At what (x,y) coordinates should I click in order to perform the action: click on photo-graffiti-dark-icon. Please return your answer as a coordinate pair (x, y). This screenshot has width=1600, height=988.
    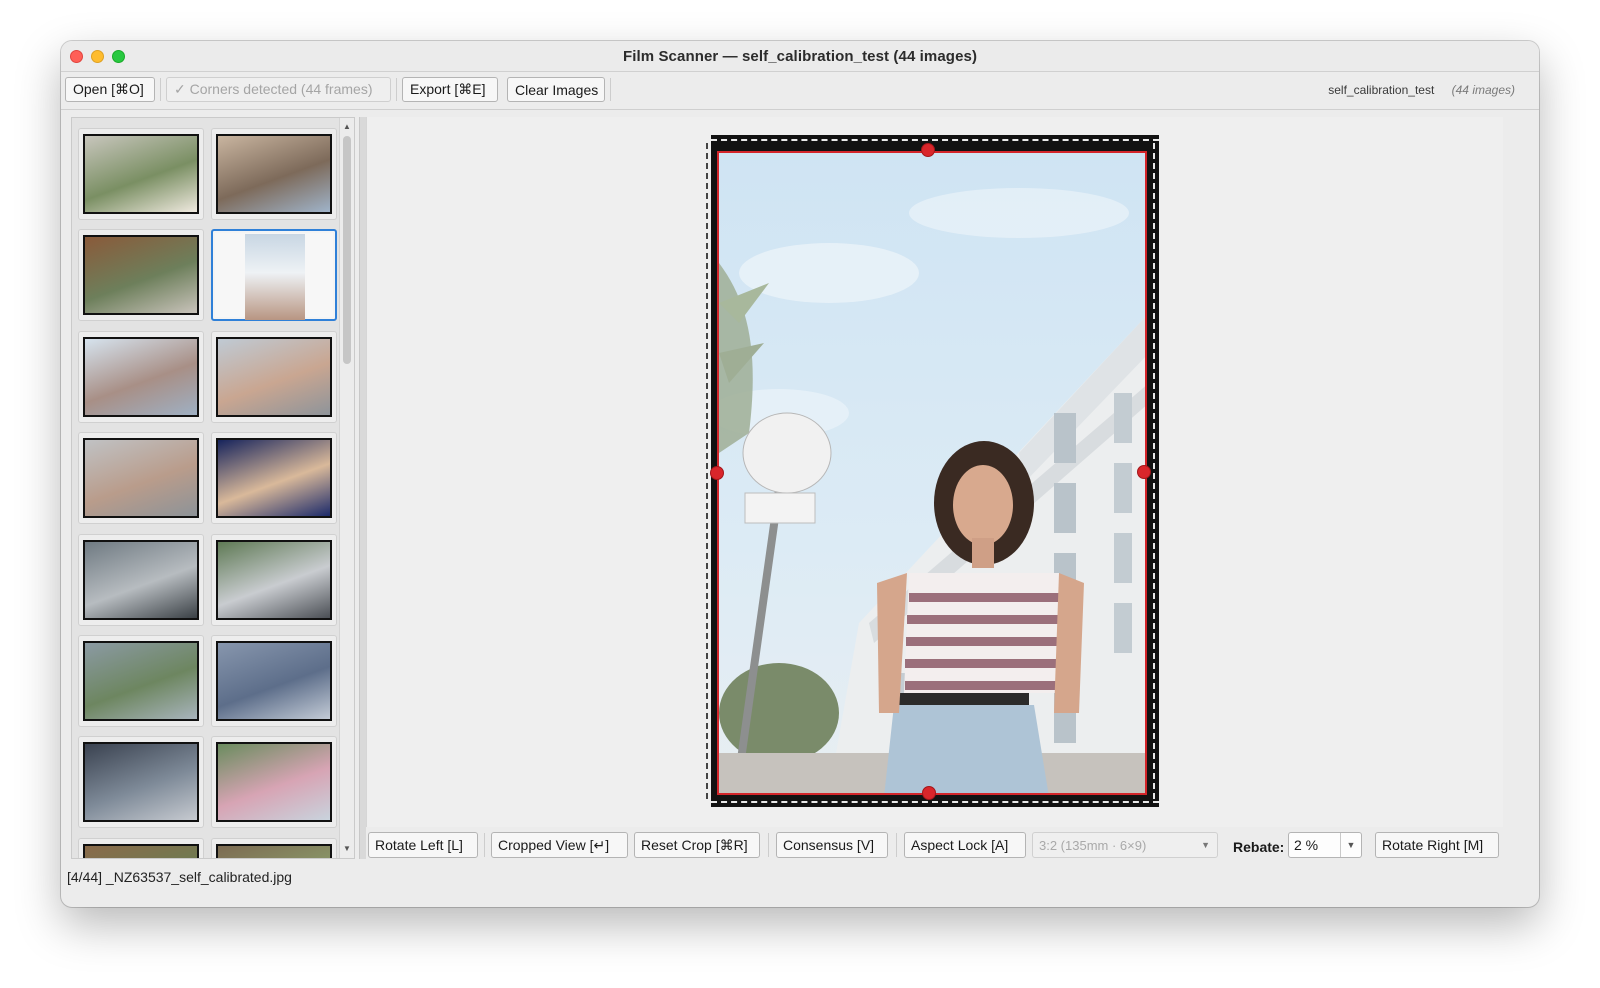
    Looking at the image, I should click on (274, 478).